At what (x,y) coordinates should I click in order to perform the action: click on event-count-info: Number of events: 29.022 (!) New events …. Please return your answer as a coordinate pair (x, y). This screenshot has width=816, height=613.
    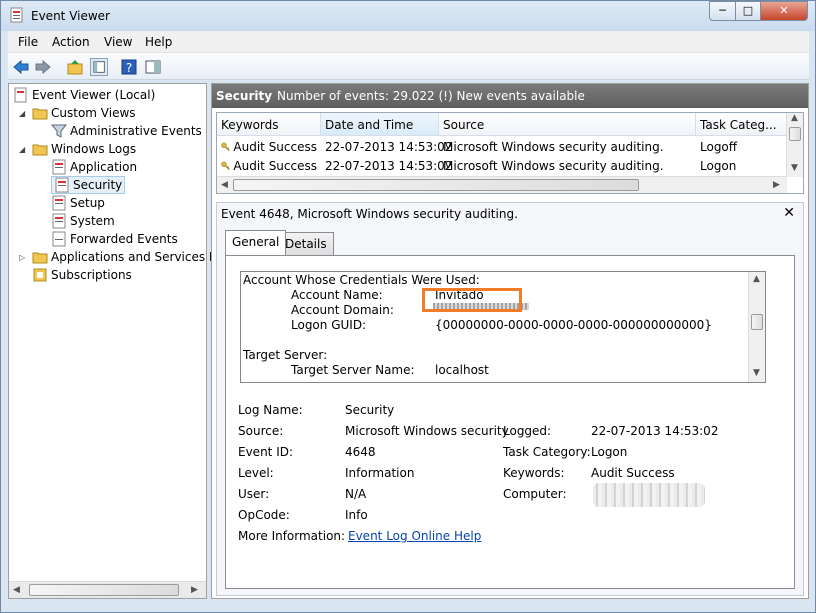
    Looking at the image, I should click on (431, 96).